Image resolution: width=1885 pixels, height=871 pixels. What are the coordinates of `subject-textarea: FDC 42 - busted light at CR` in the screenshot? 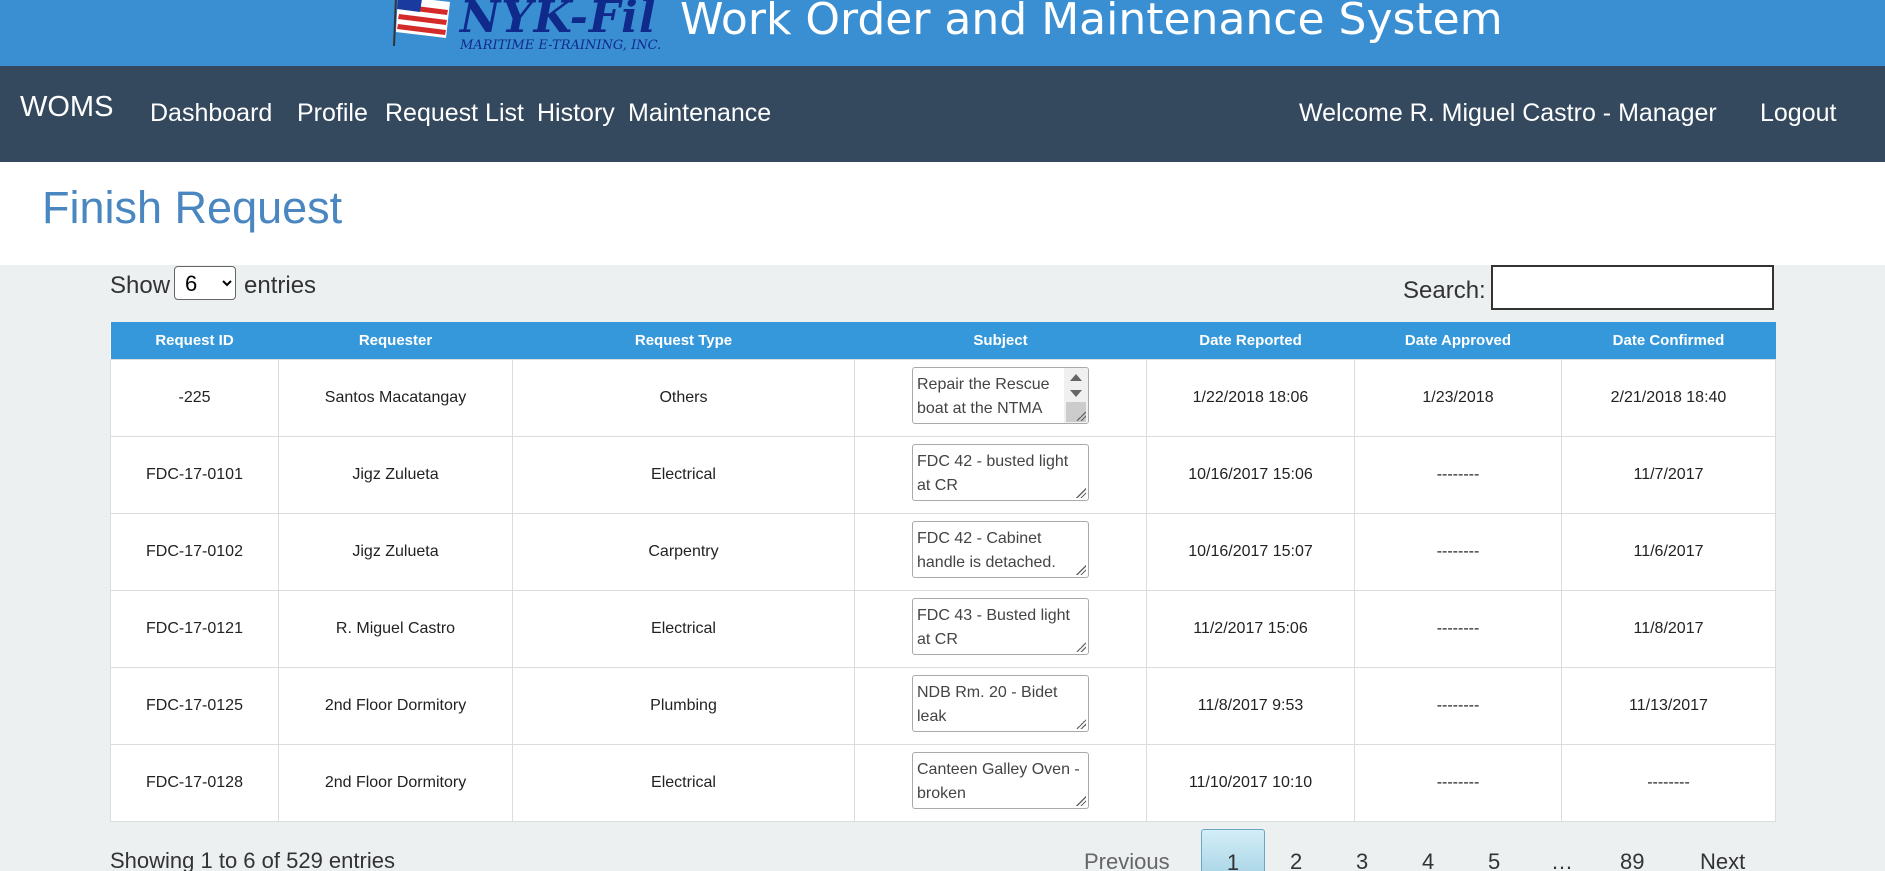 It's located at (1000, 472).